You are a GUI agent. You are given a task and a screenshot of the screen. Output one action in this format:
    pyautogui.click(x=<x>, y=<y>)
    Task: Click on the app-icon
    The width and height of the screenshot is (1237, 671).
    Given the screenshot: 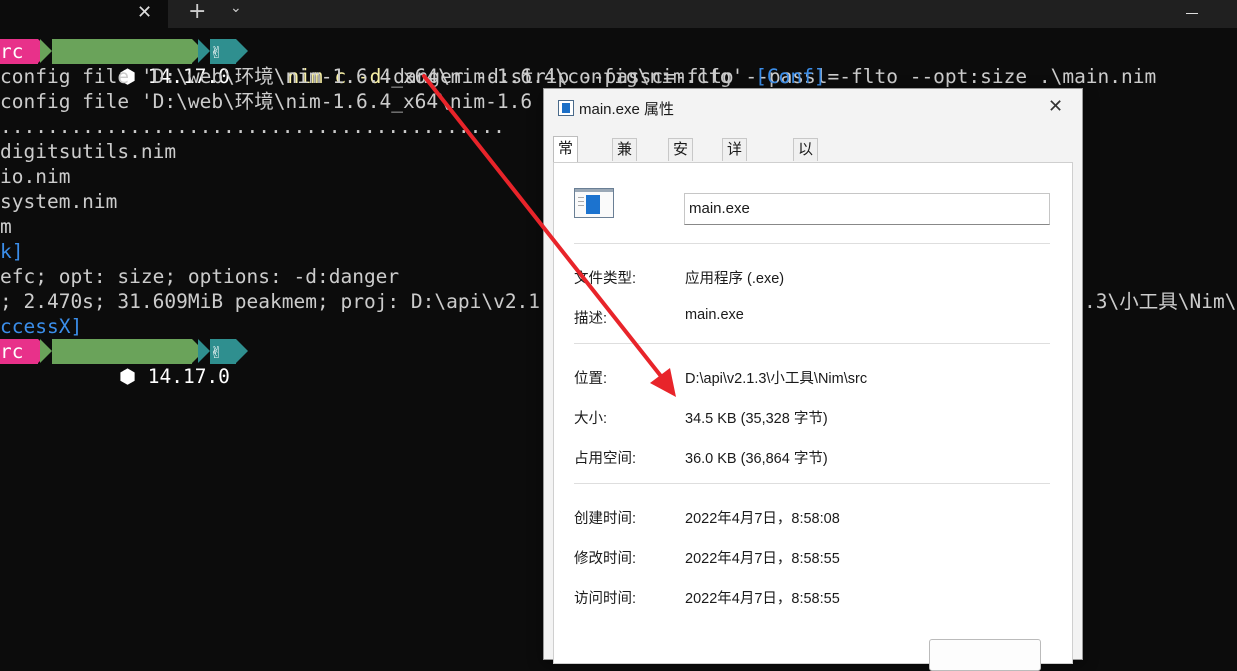 What is the action you would take?
    pyautogui.click(x=566, y=108)
    